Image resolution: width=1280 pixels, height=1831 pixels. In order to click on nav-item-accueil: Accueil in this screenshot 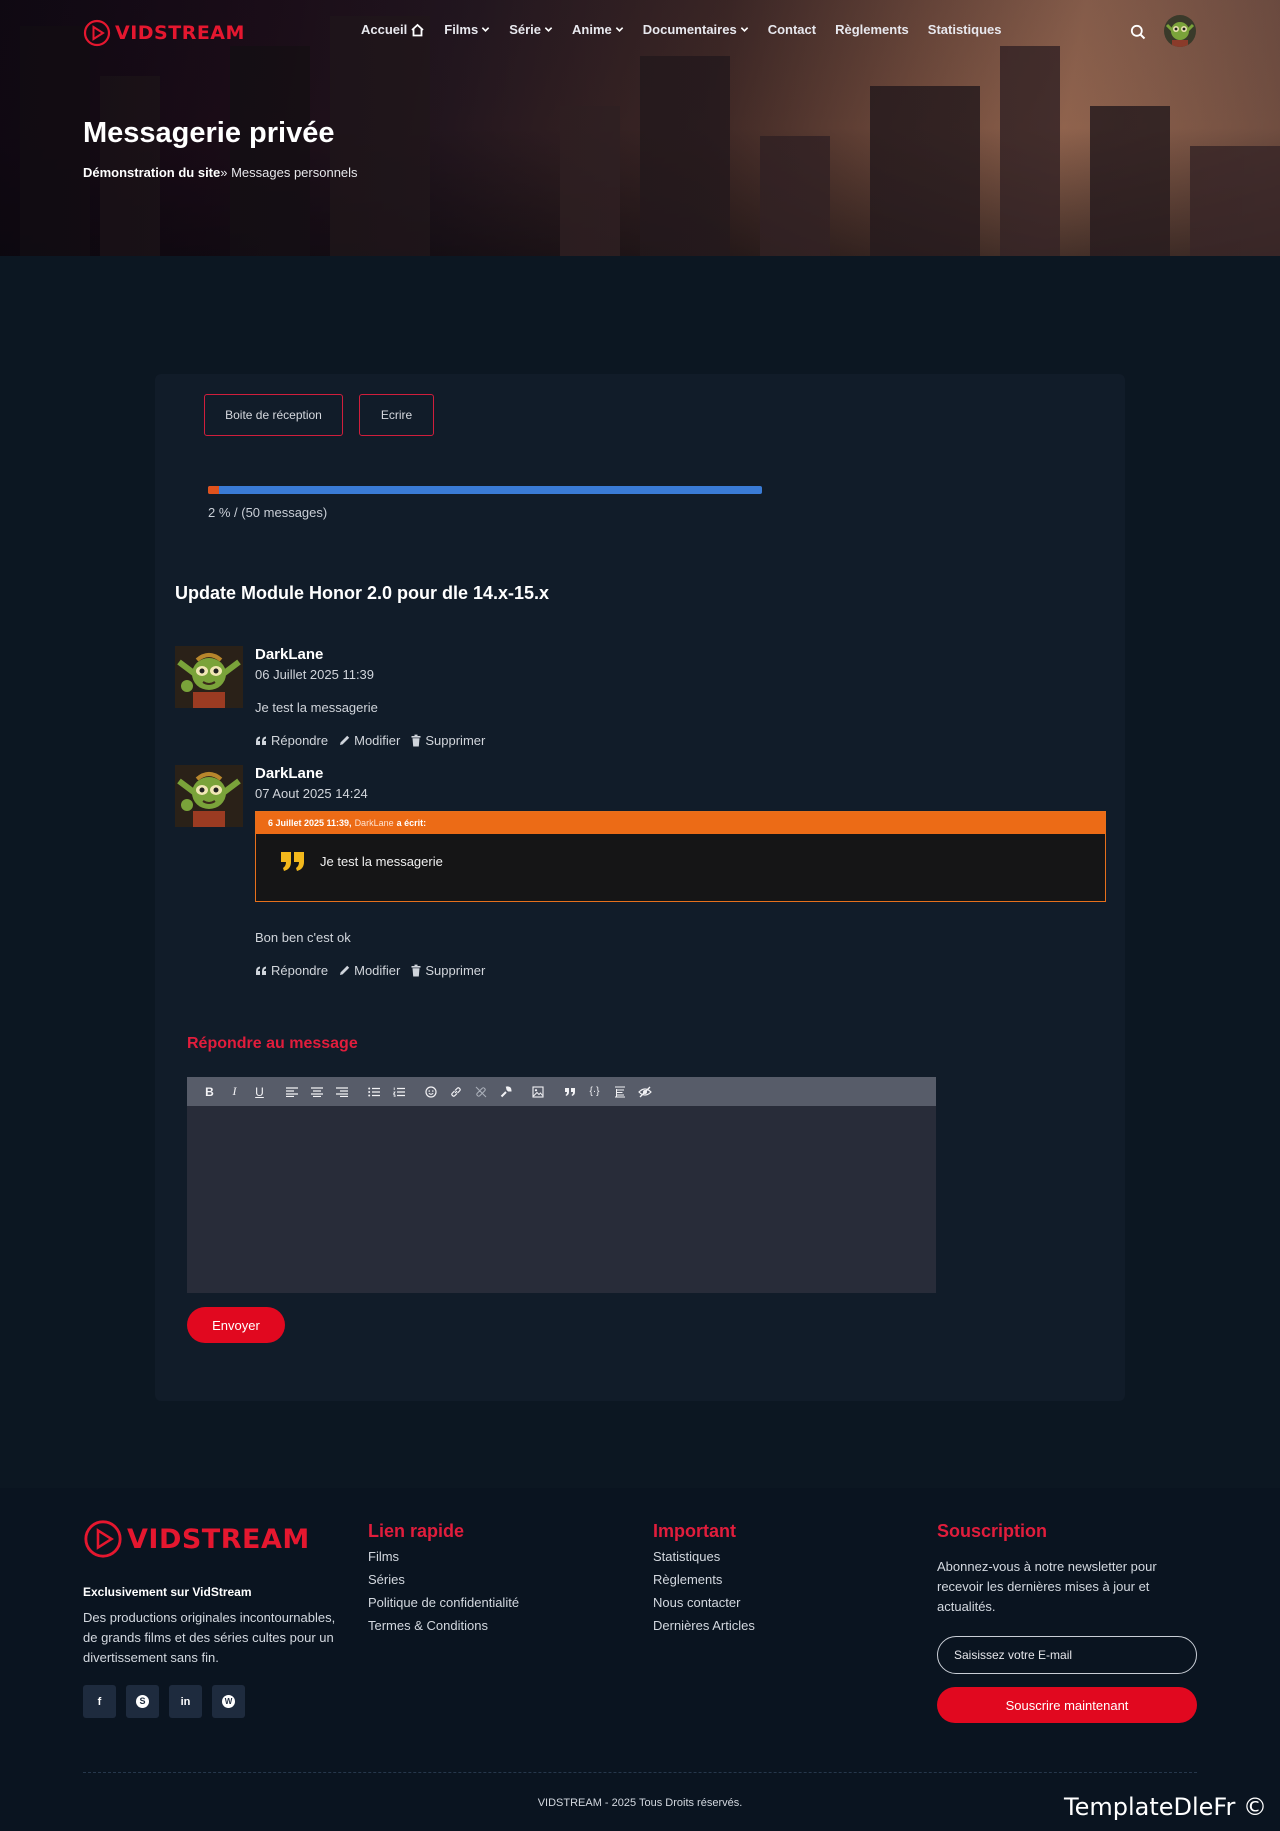, I will do `click(393, 29)`.